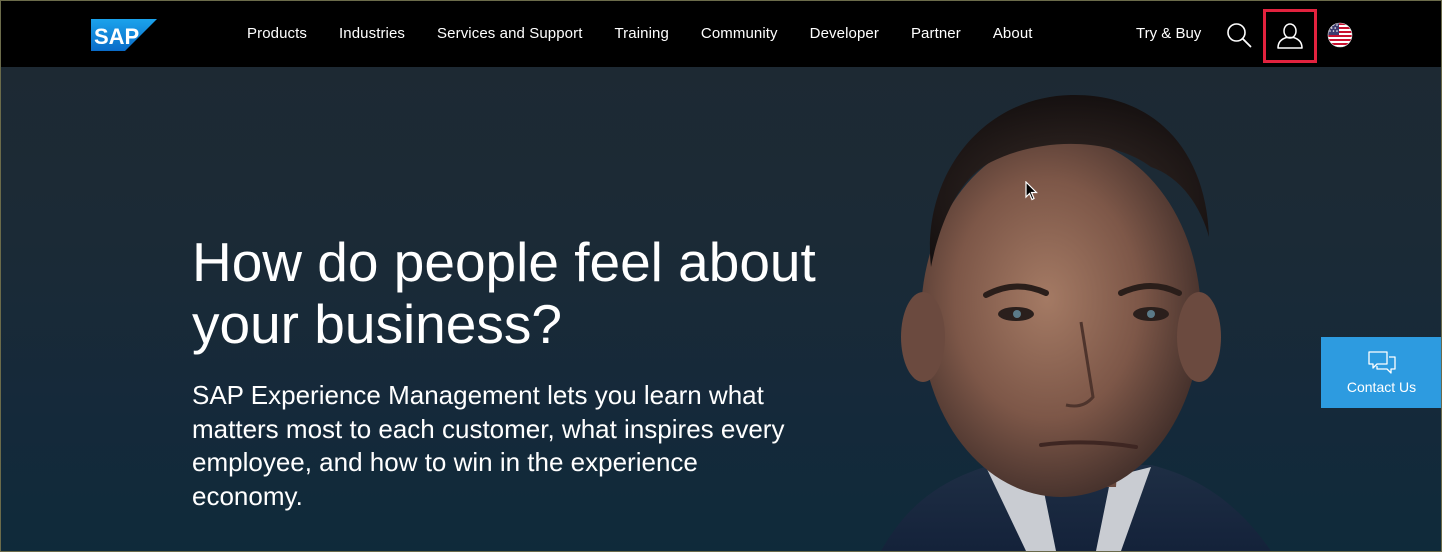 The image size is (1442, 552). I want to click on nav-item-services: Services and Support, so click(509, 34).